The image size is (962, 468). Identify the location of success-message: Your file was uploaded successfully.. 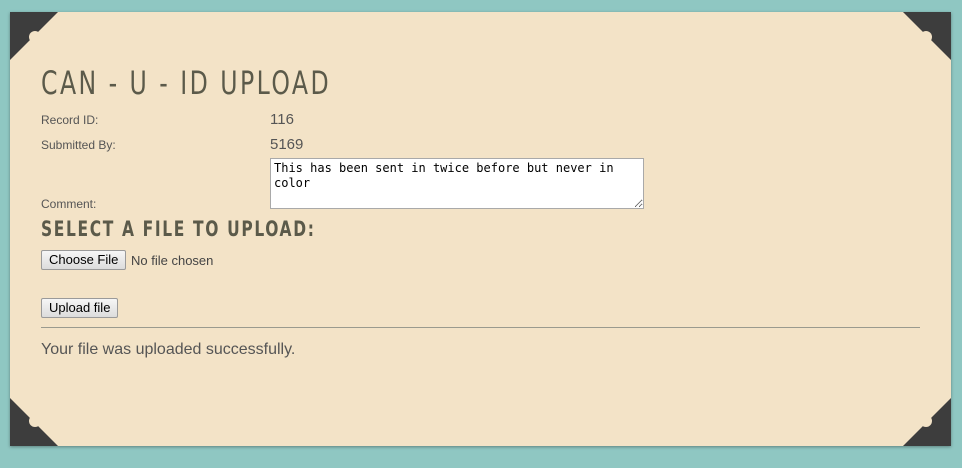
(168, 349).